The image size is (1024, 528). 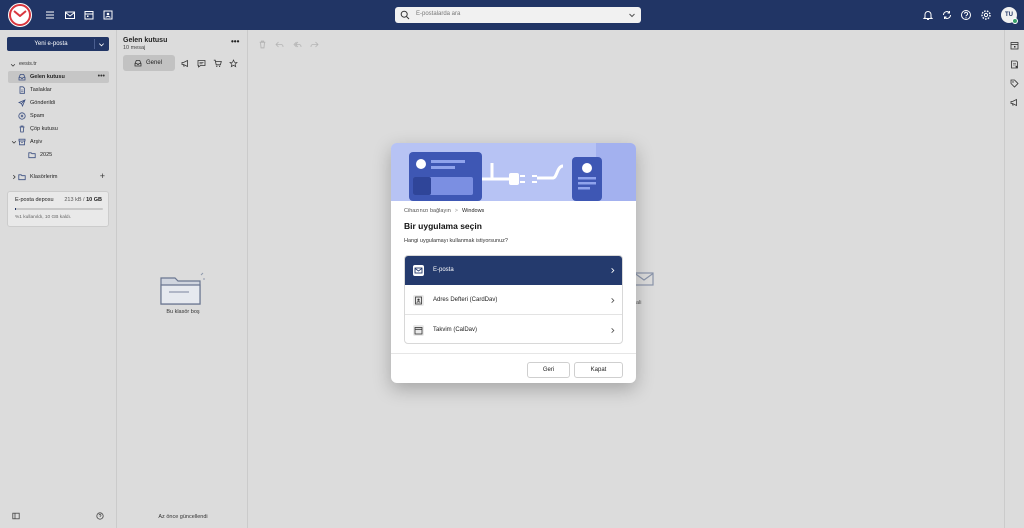 What do you see at coordinates (43, 103) in the screenshot?
I see `sidebar-item-label: Gönderildi` at bounding box center [43, 103].